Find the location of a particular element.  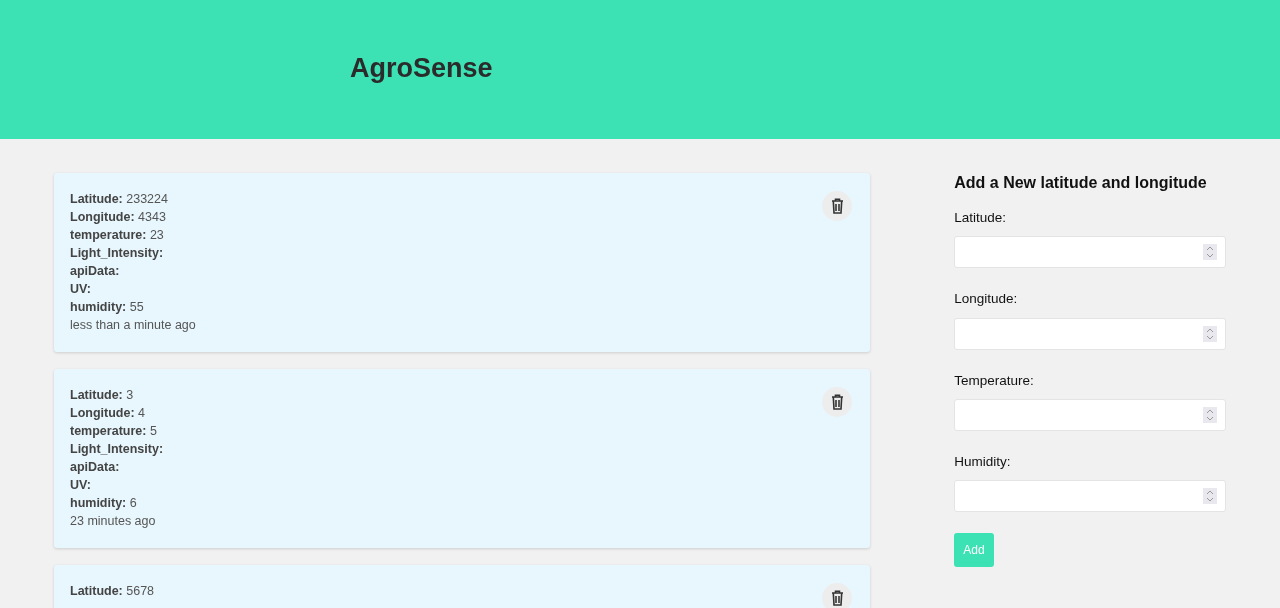

add-button: Add is located at coordinates (974, 550).